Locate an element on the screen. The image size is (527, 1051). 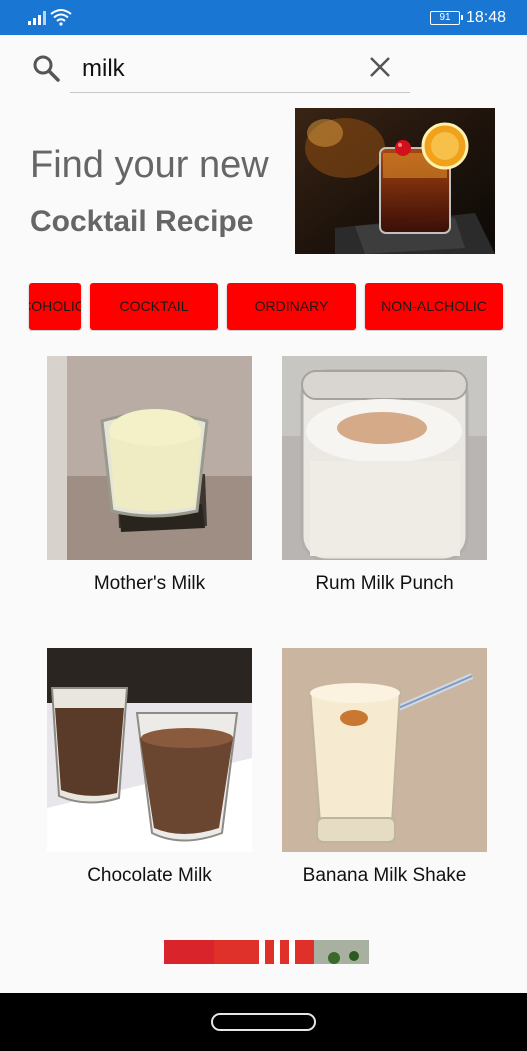
chip-non-alcoholic: NON-ALCHOLIC is located at coordinates (434, 306).